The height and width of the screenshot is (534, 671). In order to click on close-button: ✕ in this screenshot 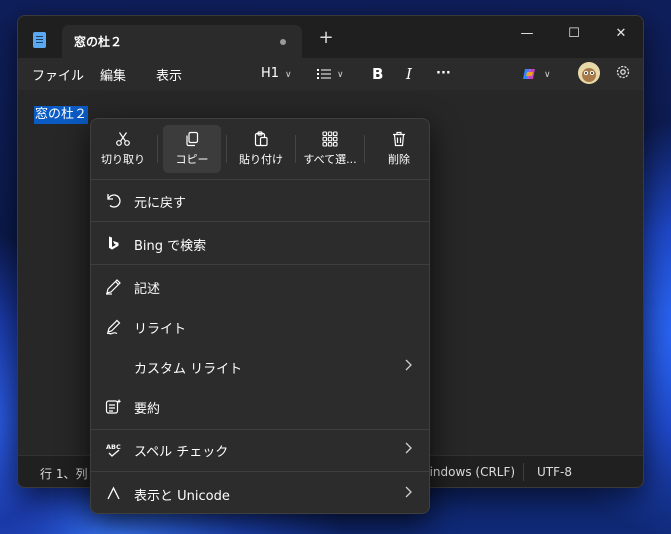, I will do `click(620, 34)`.